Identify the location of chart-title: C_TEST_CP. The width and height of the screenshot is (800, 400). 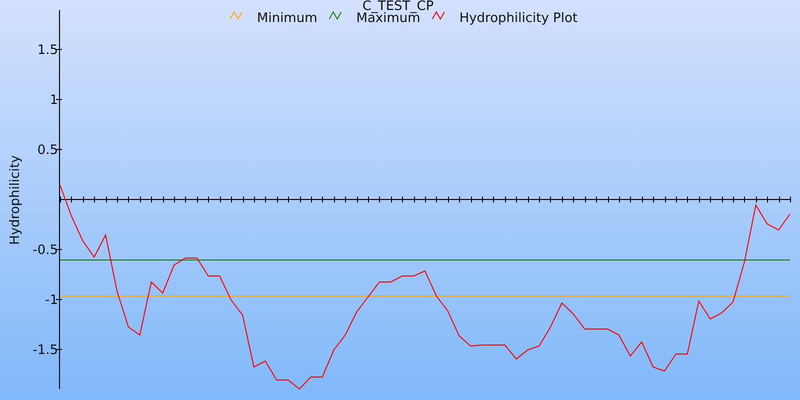
(398, 7).